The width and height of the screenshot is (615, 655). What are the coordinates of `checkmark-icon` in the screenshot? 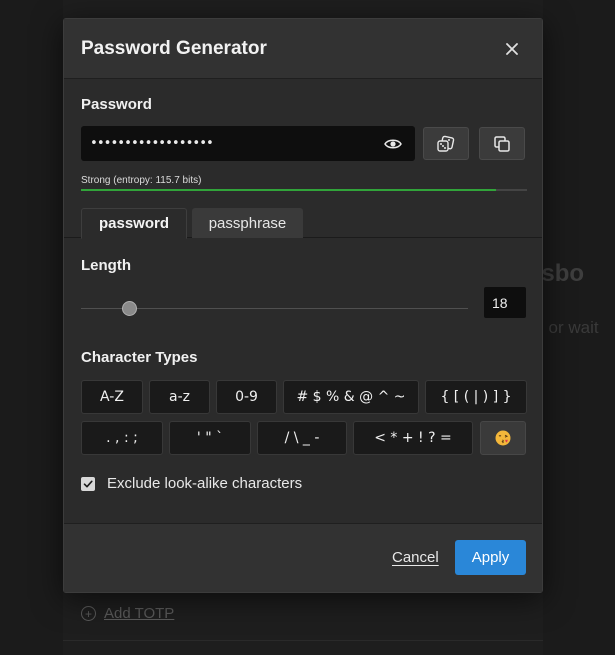 It's located at (88, 483).